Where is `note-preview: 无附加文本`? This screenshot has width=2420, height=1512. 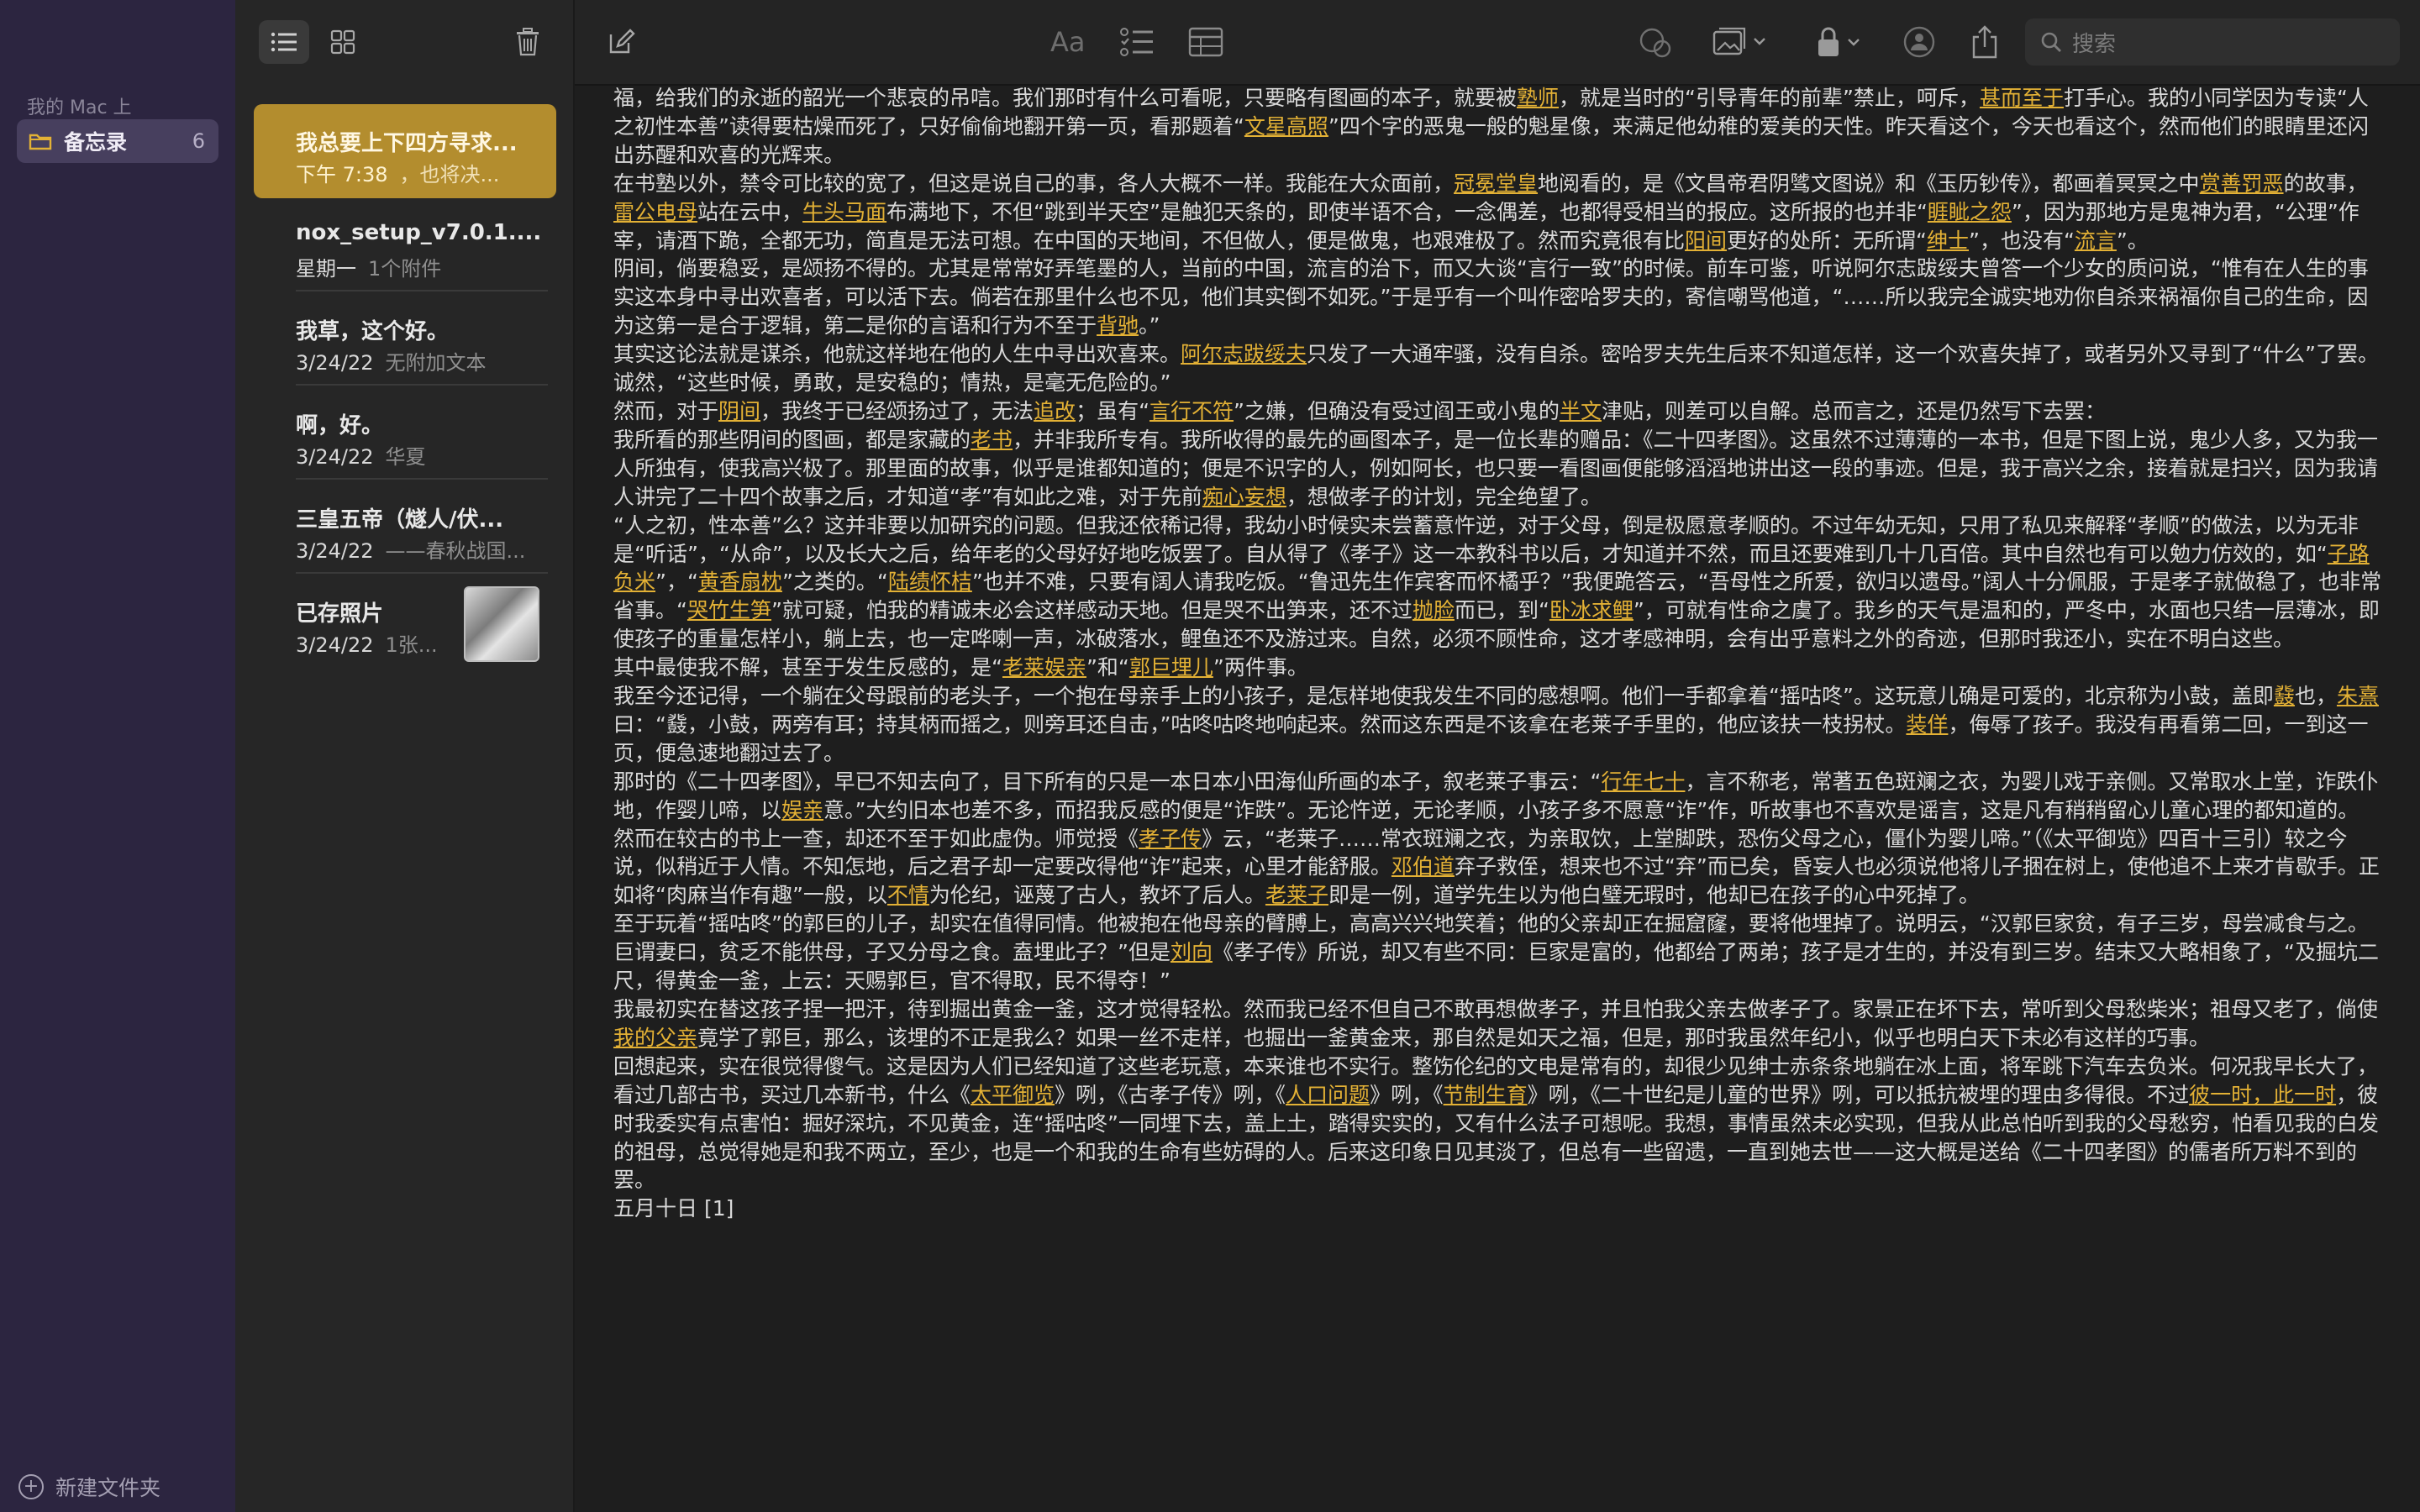 note-preview: 无附加文本 is located at coordinates (436, 363).